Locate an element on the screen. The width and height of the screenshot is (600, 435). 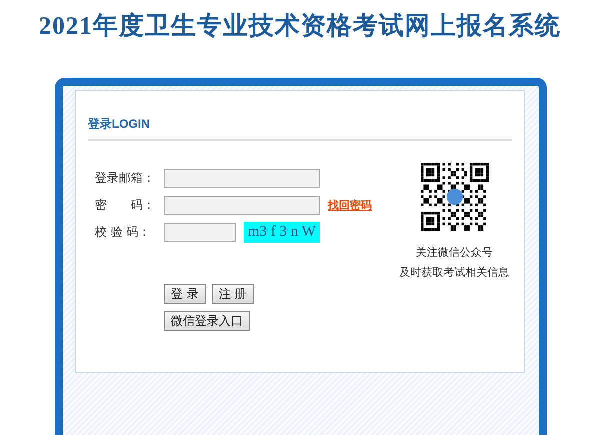
password-field is located at coordinates (242, 205).